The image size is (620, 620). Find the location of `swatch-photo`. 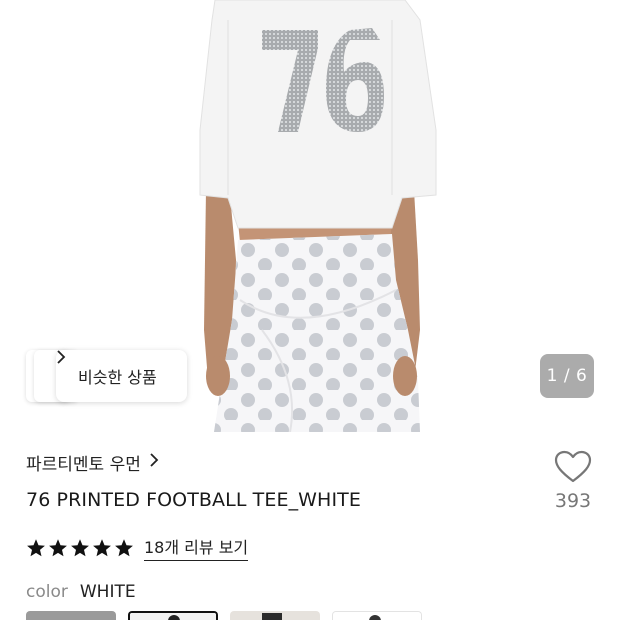

swatch-photo is located at coordinates (275, 615).